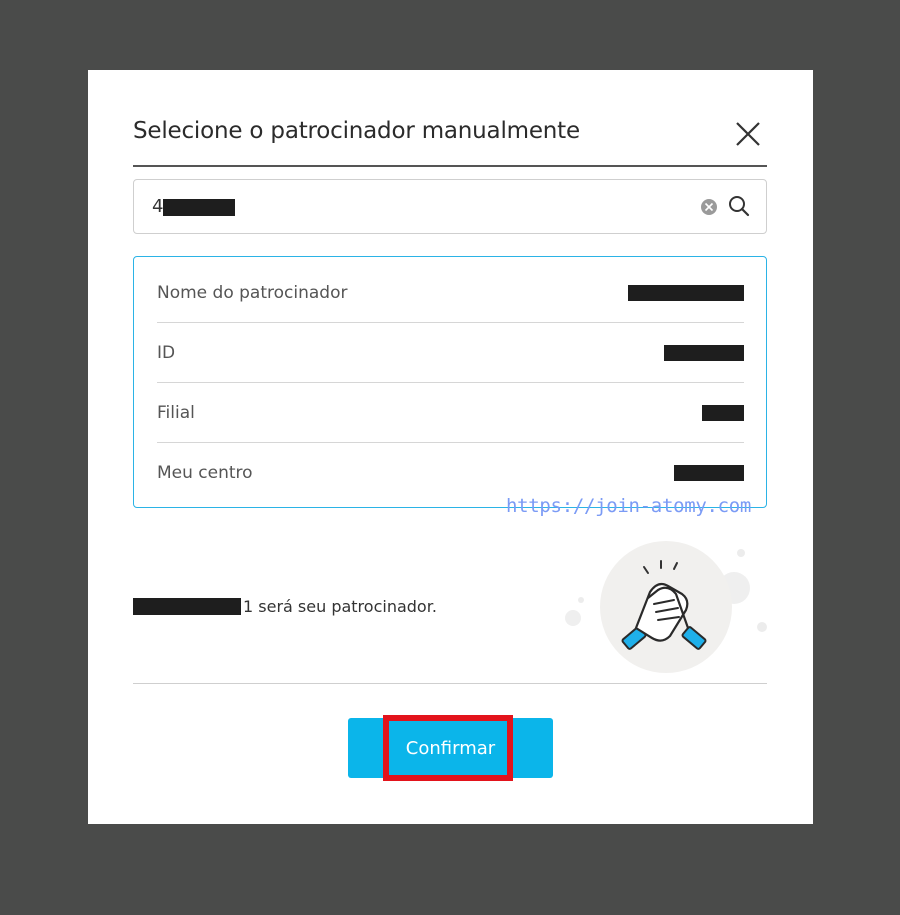 This screenshot has width=900, height=915. What do you see at coordinates (450, 683) in the screenshot?
I see `footer-divider` at bounding box center [450, 683].